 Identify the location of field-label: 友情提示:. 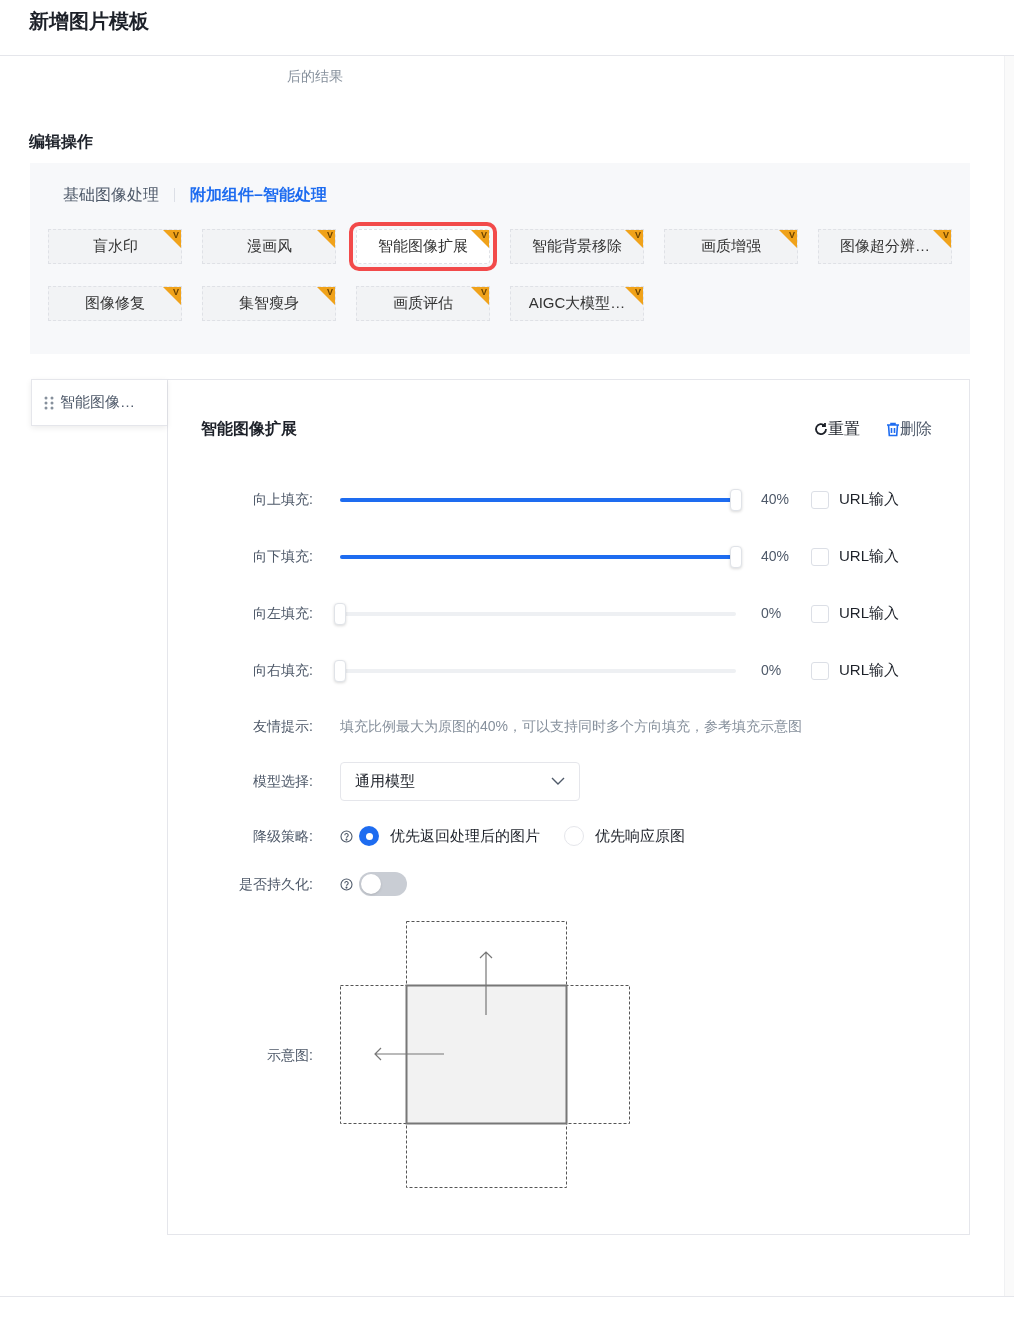
(282, 726).